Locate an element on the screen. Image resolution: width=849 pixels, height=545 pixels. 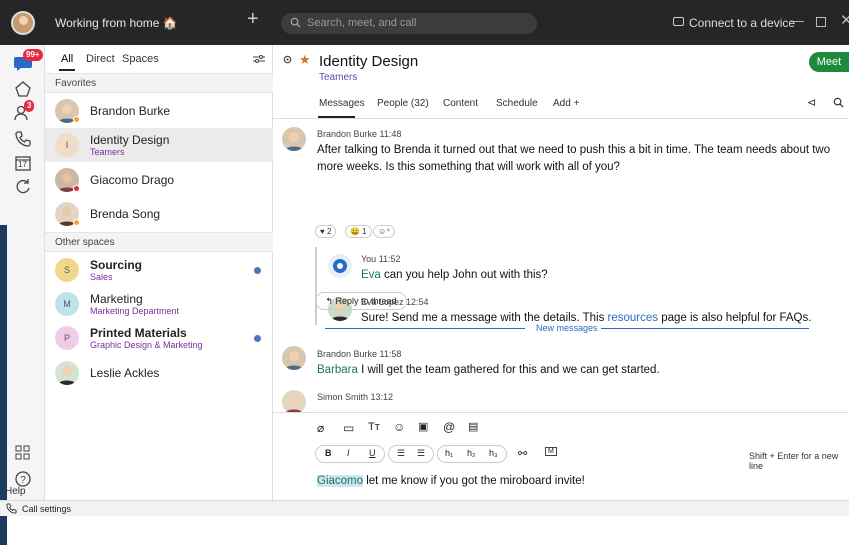
apps-grid-icon is located at coordinates (22, 452).